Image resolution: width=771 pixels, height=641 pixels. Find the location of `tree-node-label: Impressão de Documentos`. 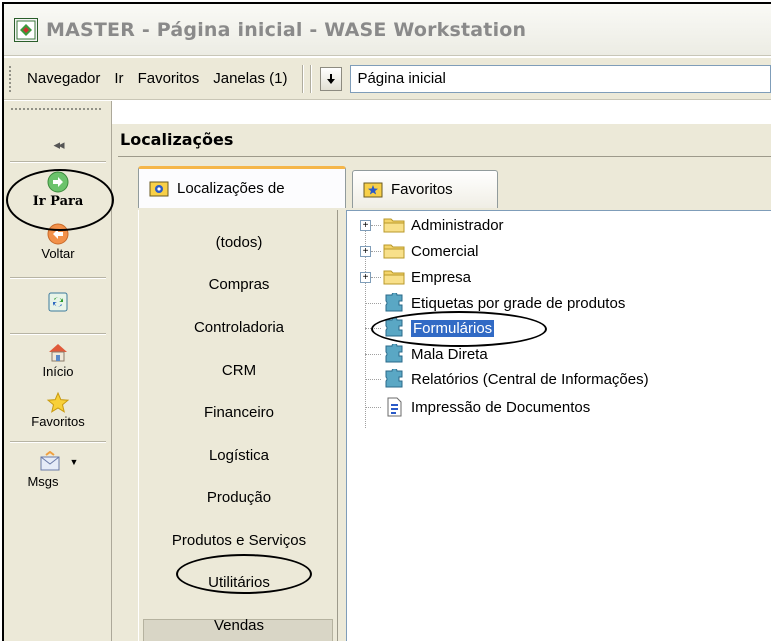

tree-node-label: Impressão de Documentos is located at coordinates (501, 407).